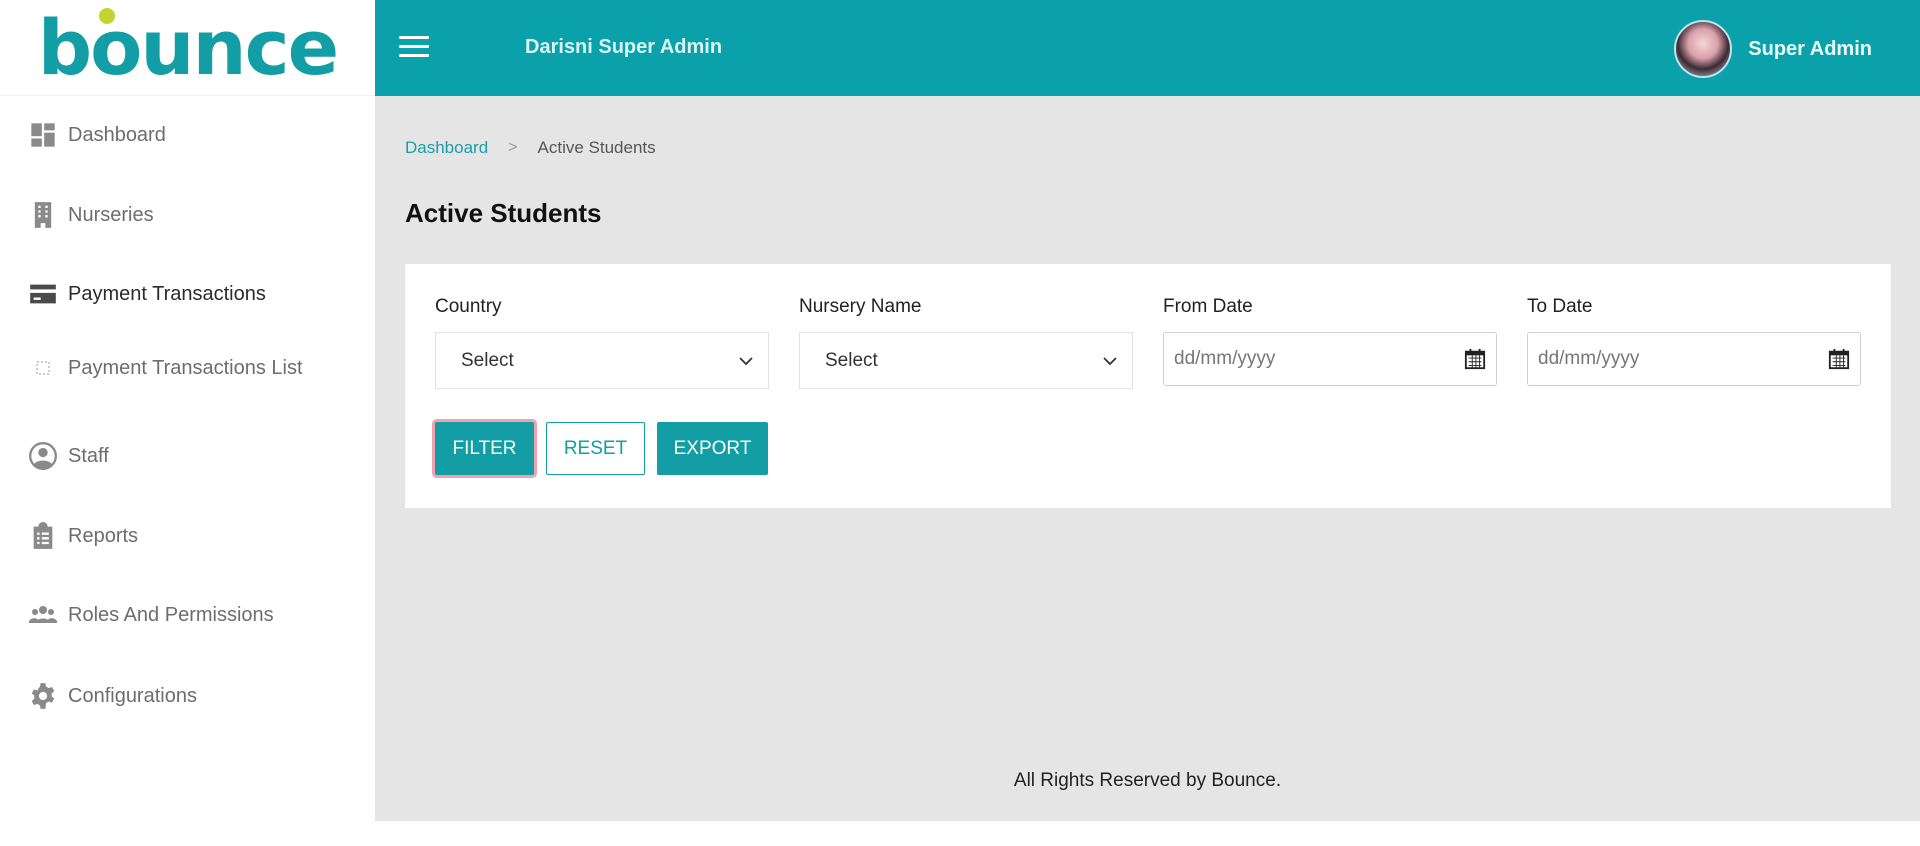 Image resolution: width=1920 pixels, height=846 pixels. Describe the element at coordinates (602, 360) in the screenshot. I see `country-select: Select` at that location.